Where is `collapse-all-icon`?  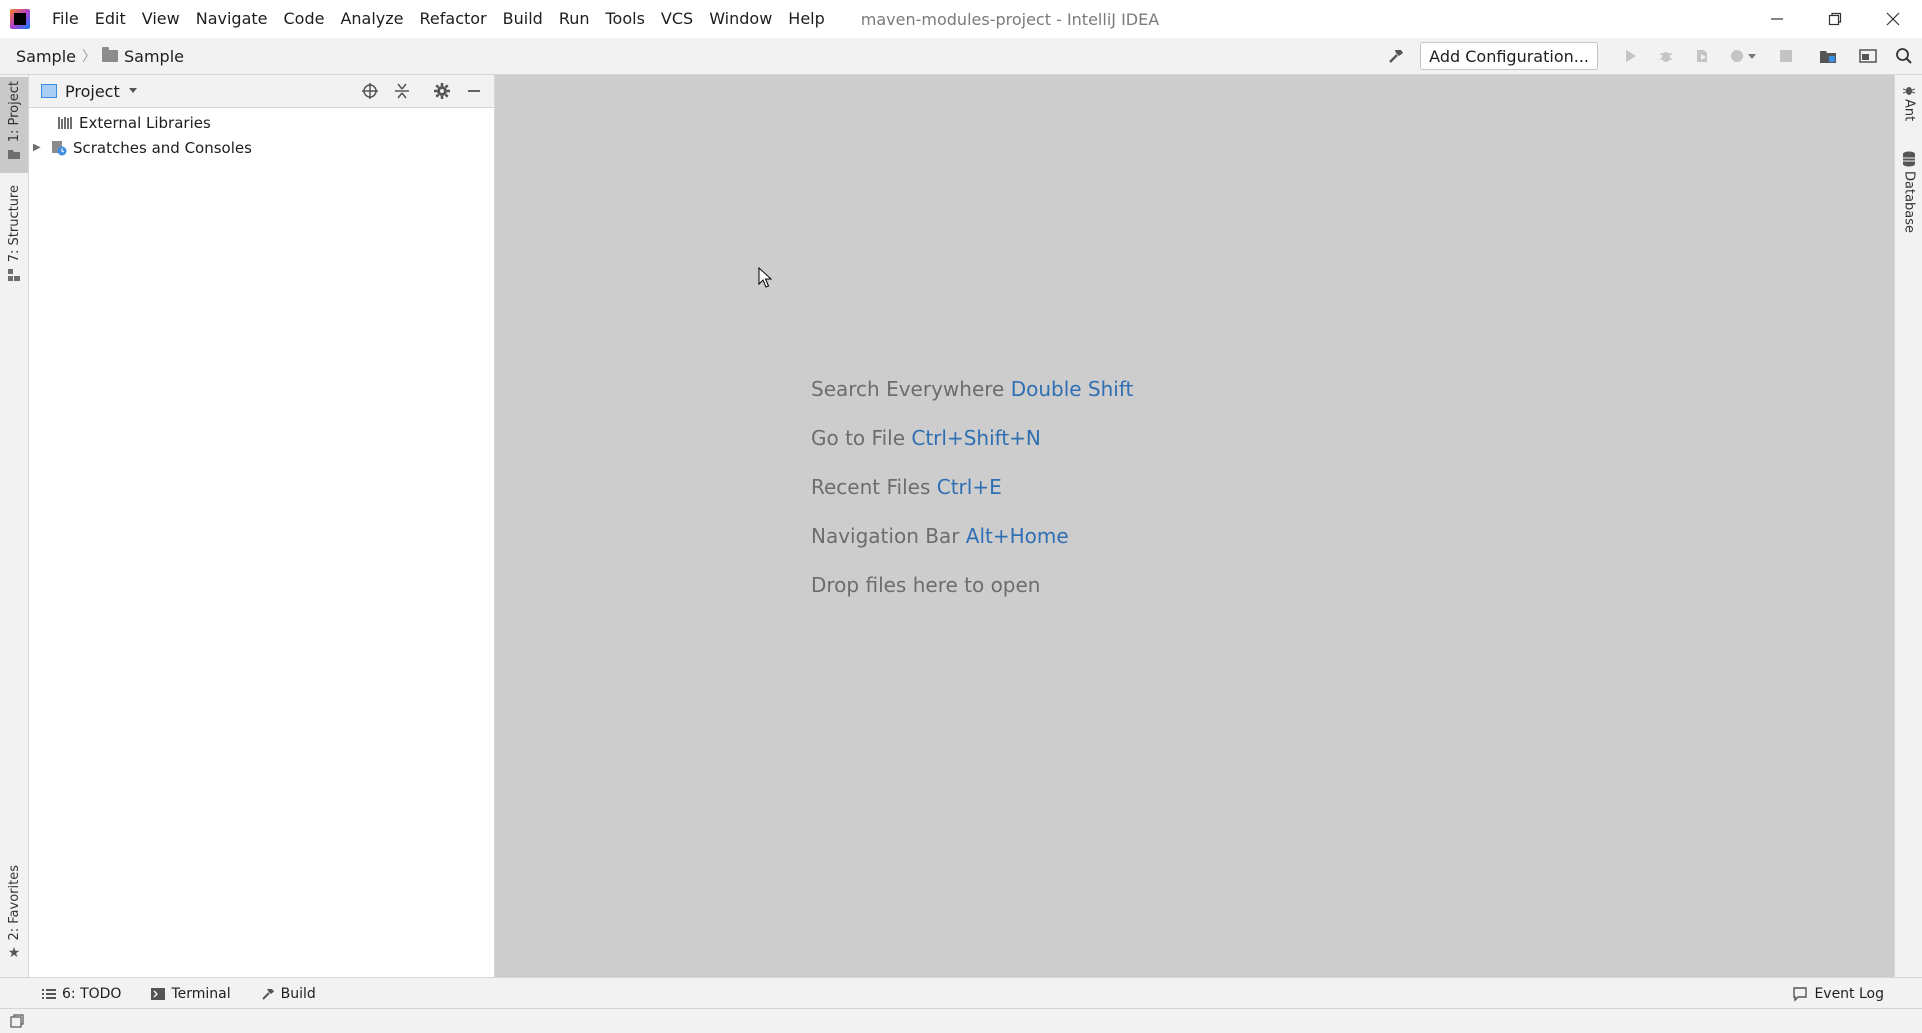
collapse-all-icon is located at coordinates (402, 91).